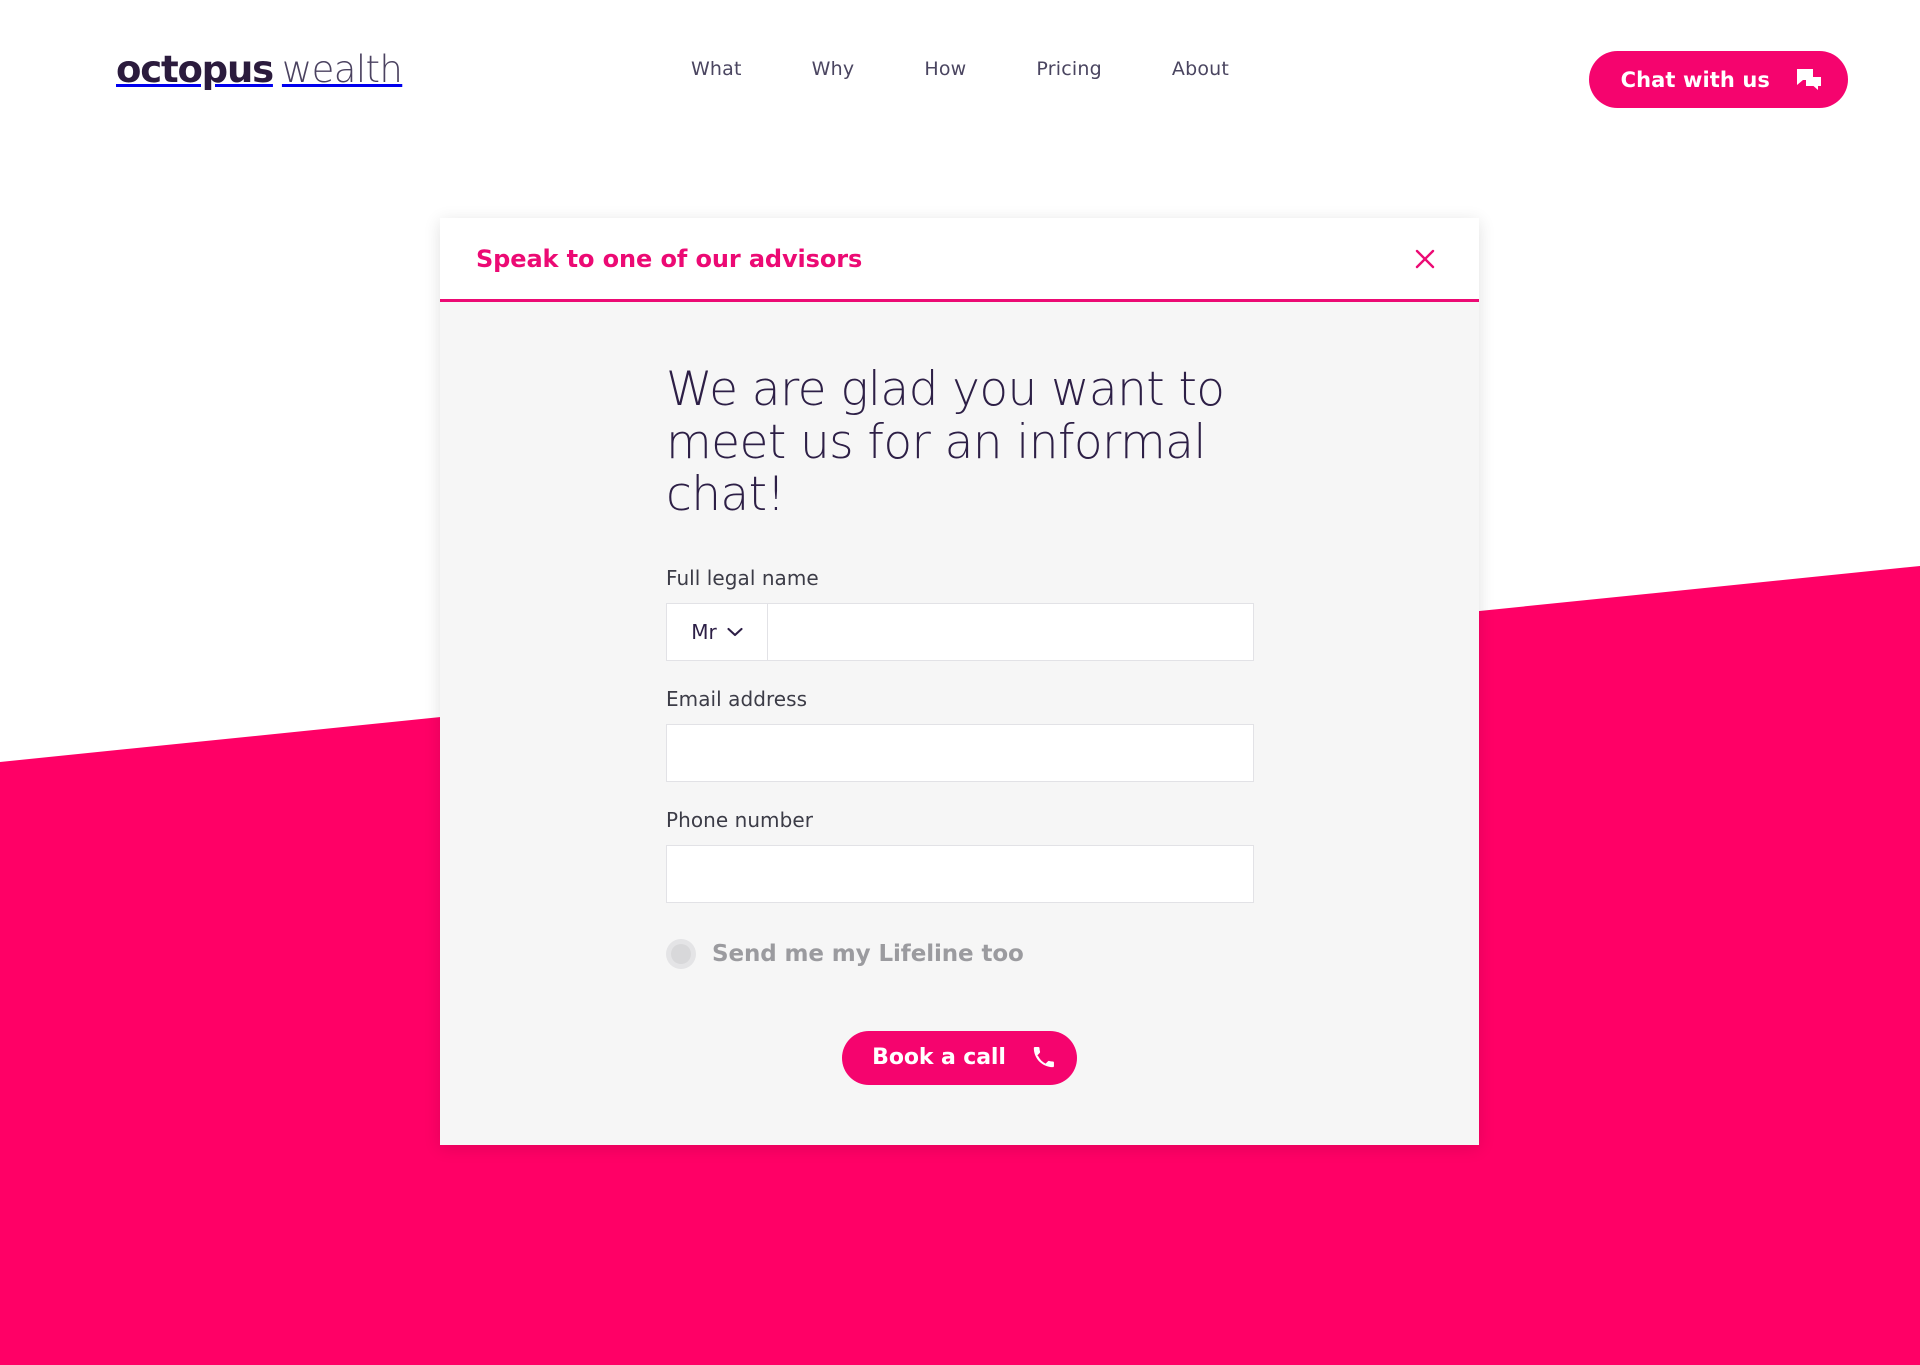 The image size is (1920, 1365). Describe the element at coordinates (1043, 1057) in the screenshot. I see `phone-handset-icon` at that location.